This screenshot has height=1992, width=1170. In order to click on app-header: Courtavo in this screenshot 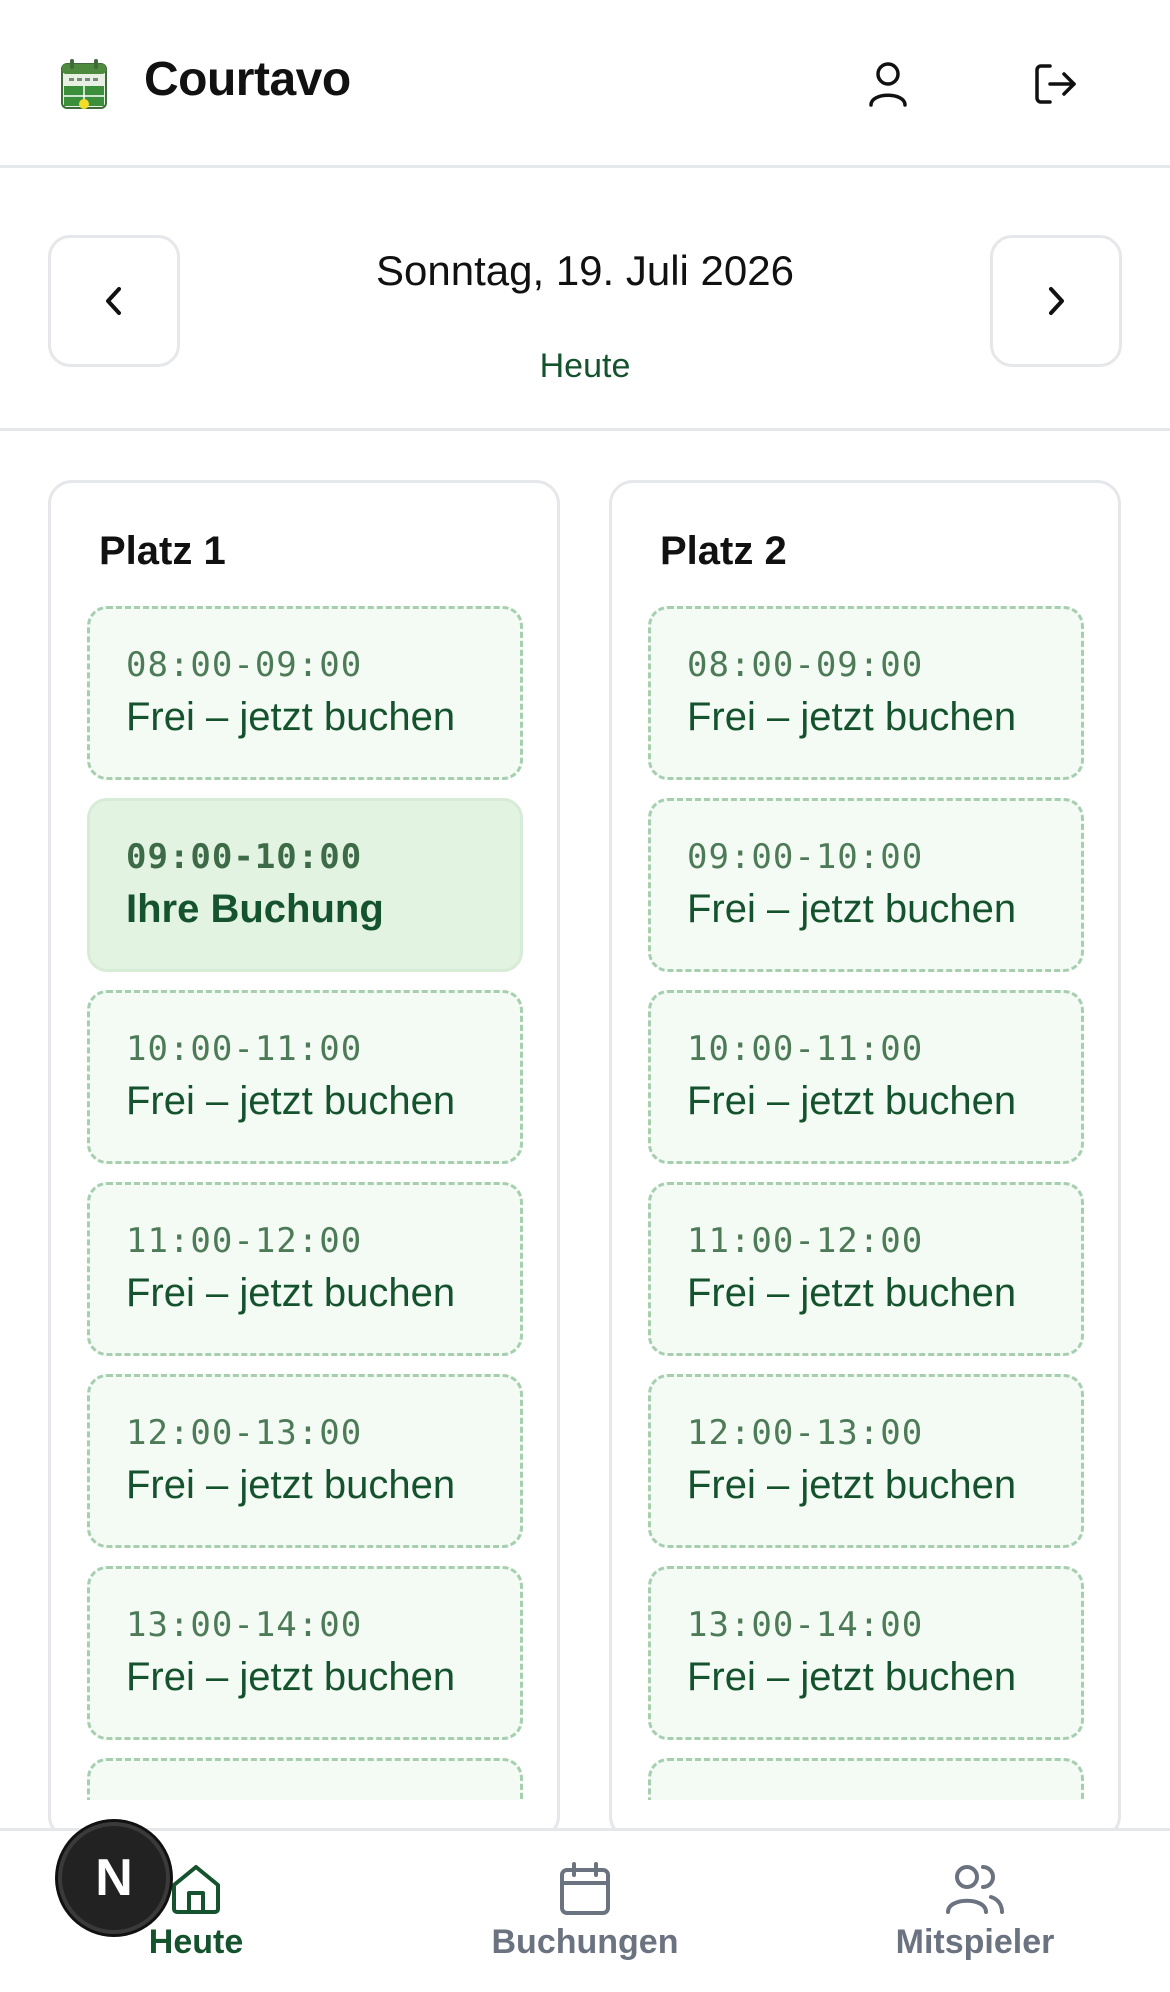, I will do `click(585, 84)`.